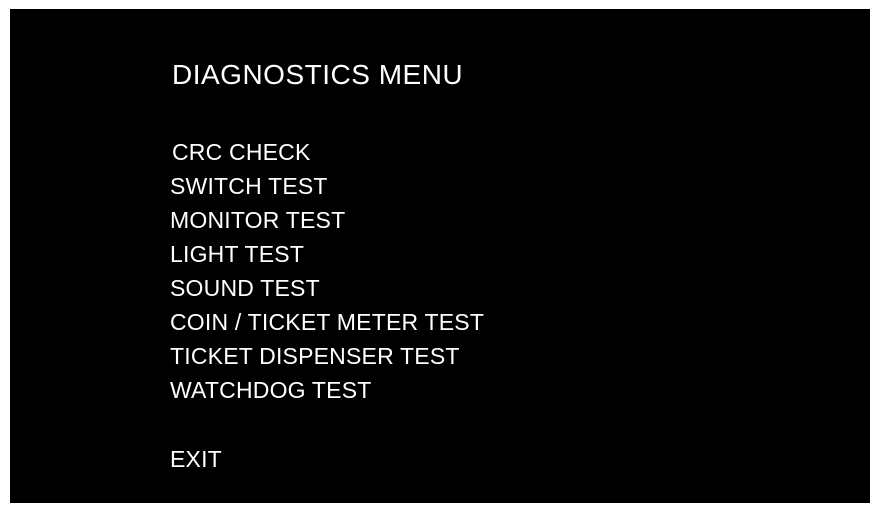  I want to click on menu-item-monitor-test: MONITOR TEST, so click(327, 220).